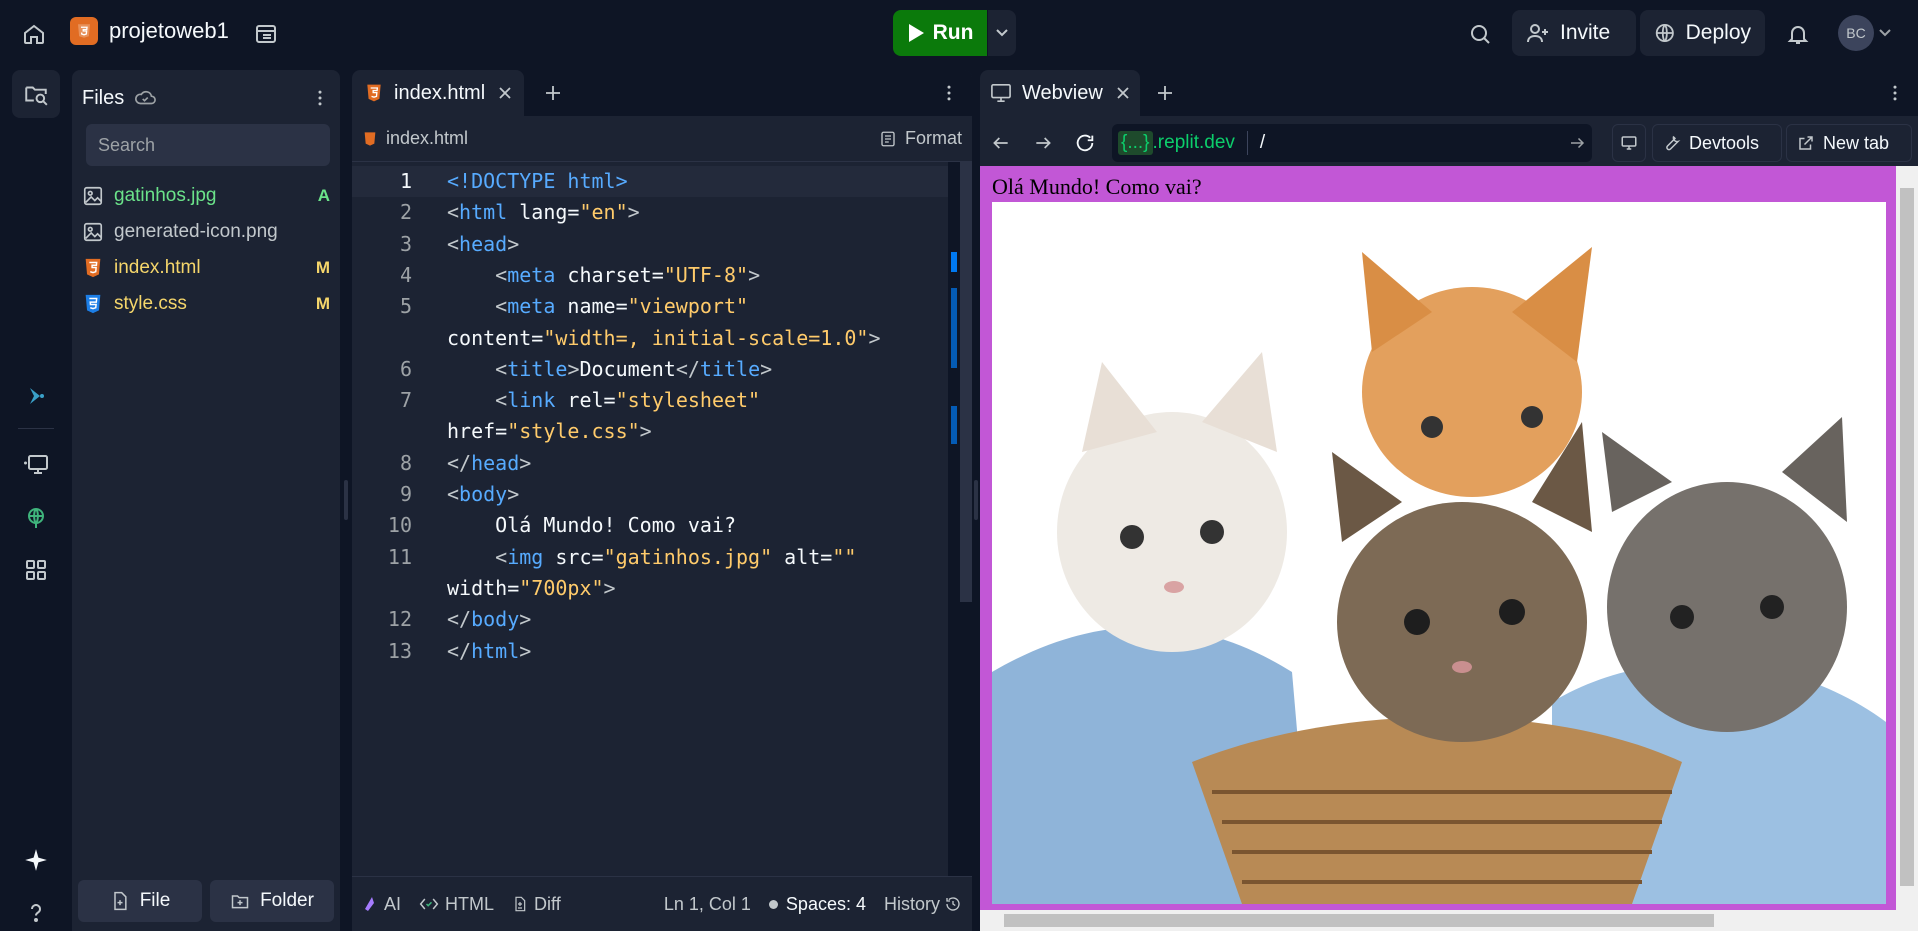 This screenshot has width=1918, height=931. Describe the element at coordinates (483, 243) in the screenshot. I see `code-text: <head>` at that location.